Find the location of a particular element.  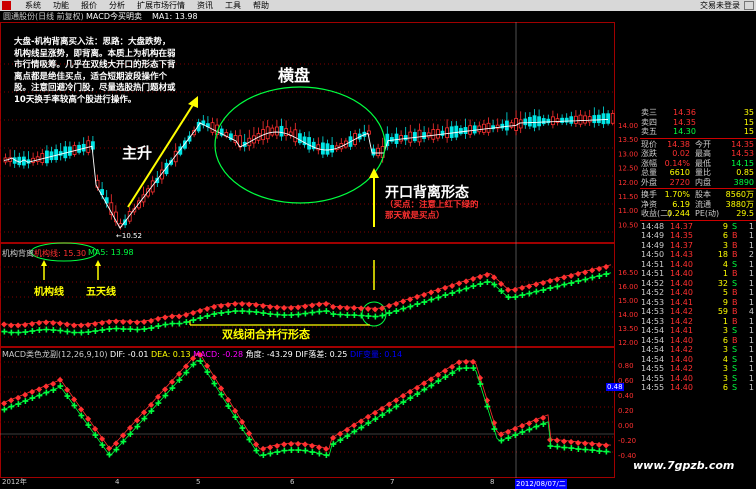

menu-item: 扩展市场行情 is located at coordinates (164, 5).